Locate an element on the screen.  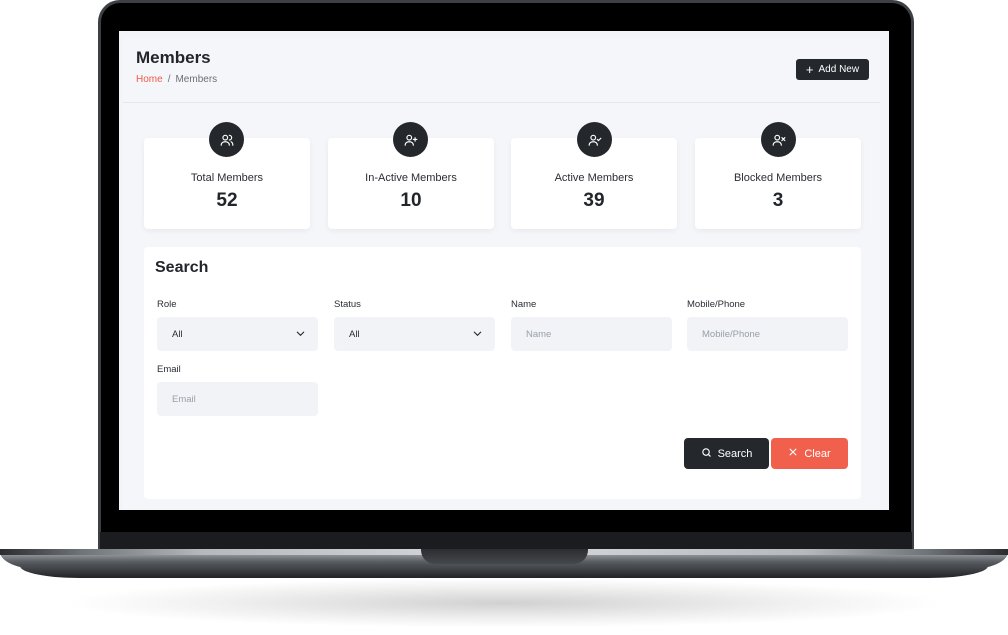
laptop-notch is located at coordinates (504, 556).